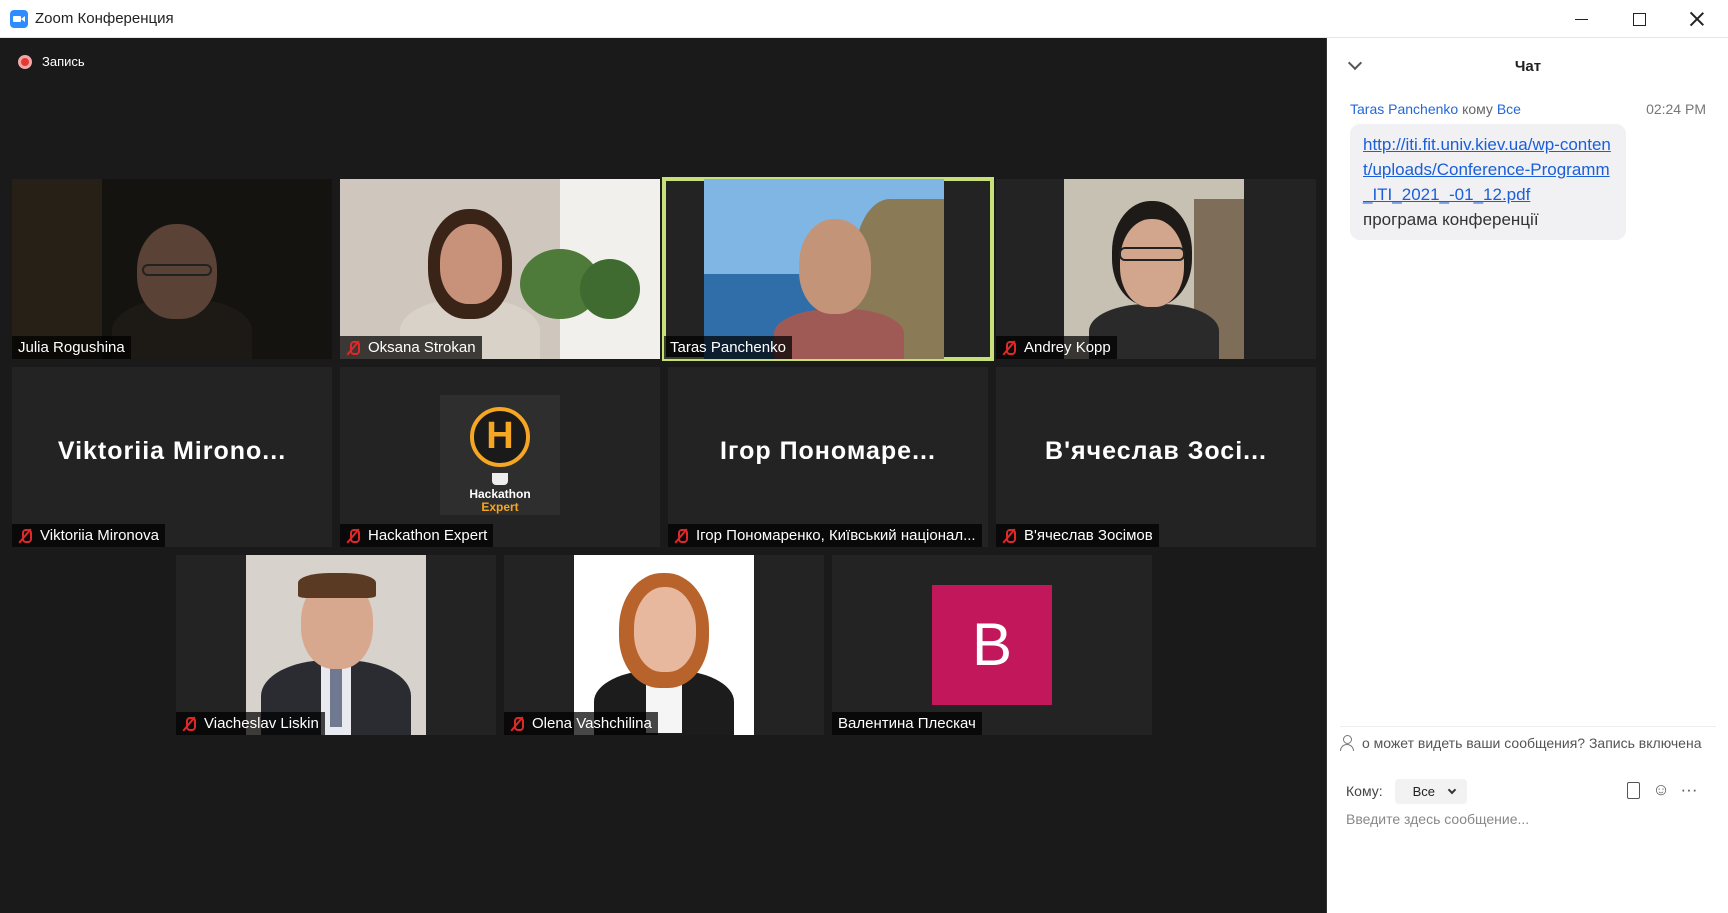 The image size is (1728, 913). I want to click on participant-name: Olena Vashchilina, so click(581, 723).